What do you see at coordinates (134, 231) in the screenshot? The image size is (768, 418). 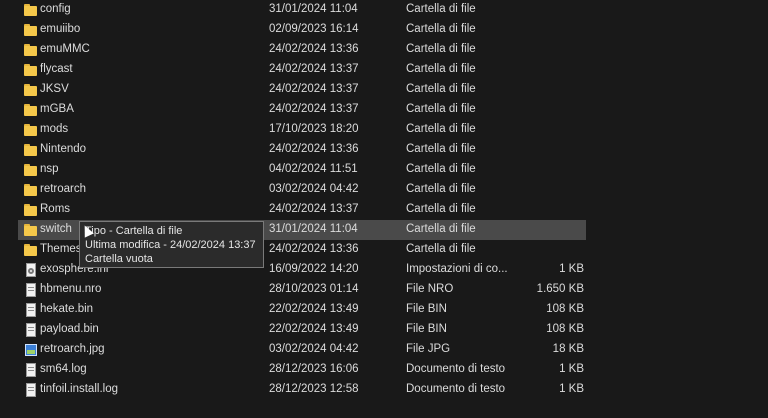 I see `tooltip-type: Tipo - Cartella di file` at bounding box center [134, 231].